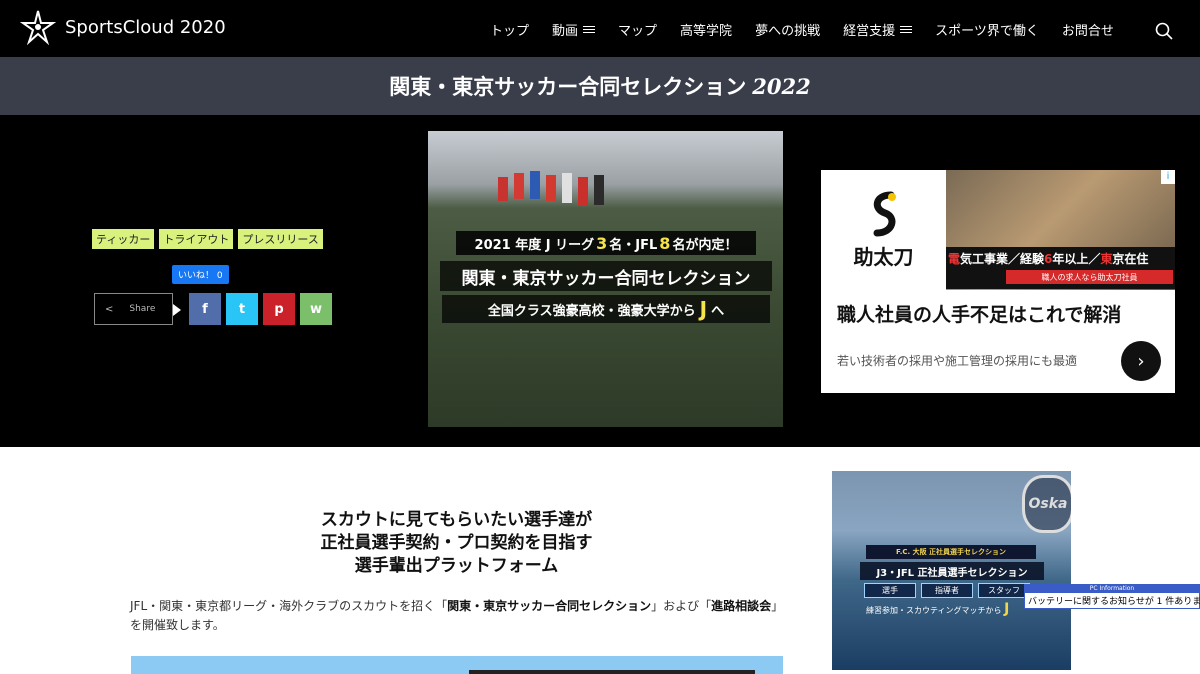 The image size is (1200, 674). Describe the element at coordinates (551, 188) in the screenshot. I see `players-photo` at that location.